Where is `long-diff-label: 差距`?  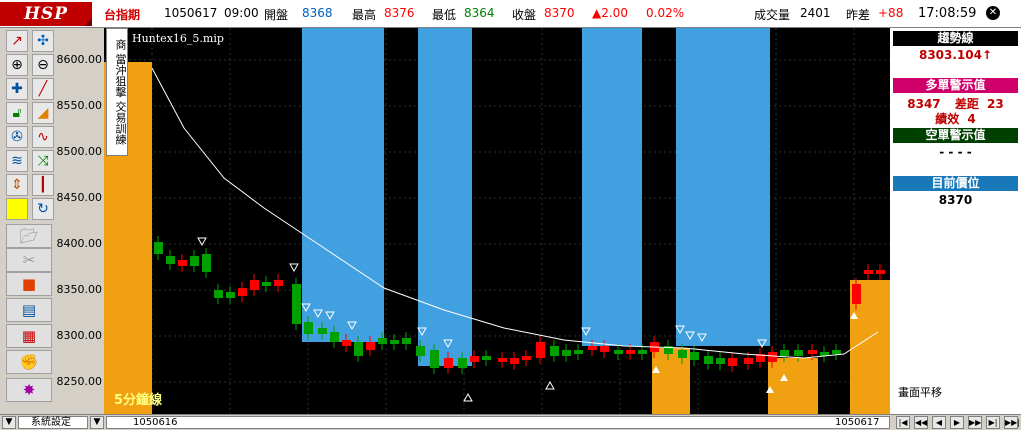
long-diff-label: 差距 is located at coordinates (966, 104).